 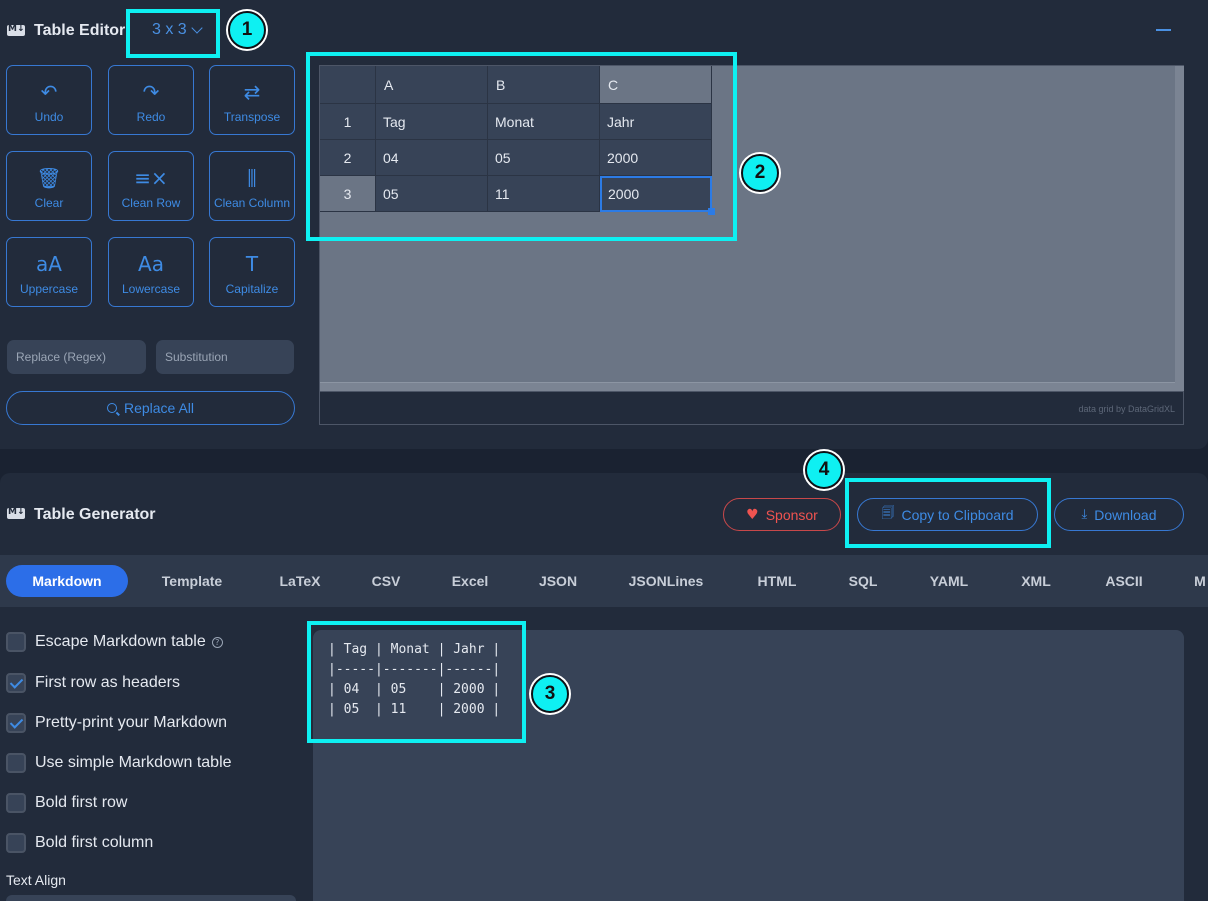 I want to click on capitalize-button: T Capitalize, so click(x=252, y=272).